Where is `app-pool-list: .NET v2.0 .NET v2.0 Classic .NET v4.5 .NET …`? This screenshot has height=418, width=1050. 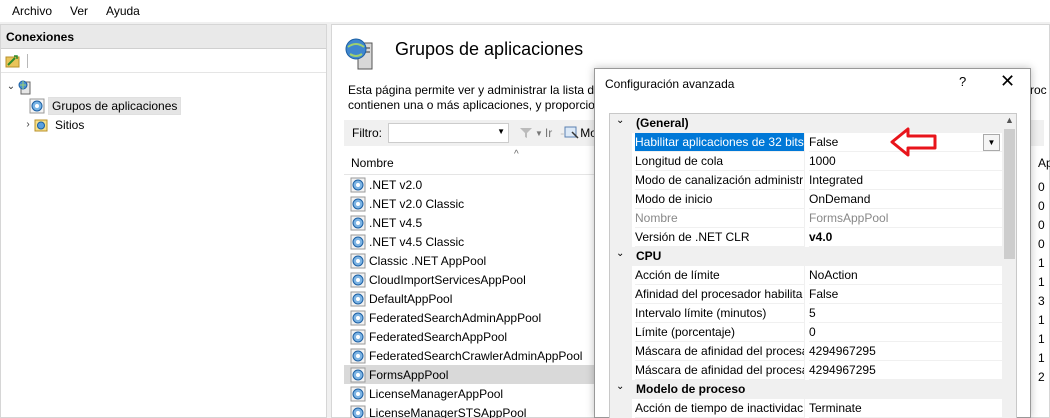
app-pool-list: .NET v2.0 .NET v2.0 Classic .NET v4.5 .NET … is located at coordinates (469, 296).